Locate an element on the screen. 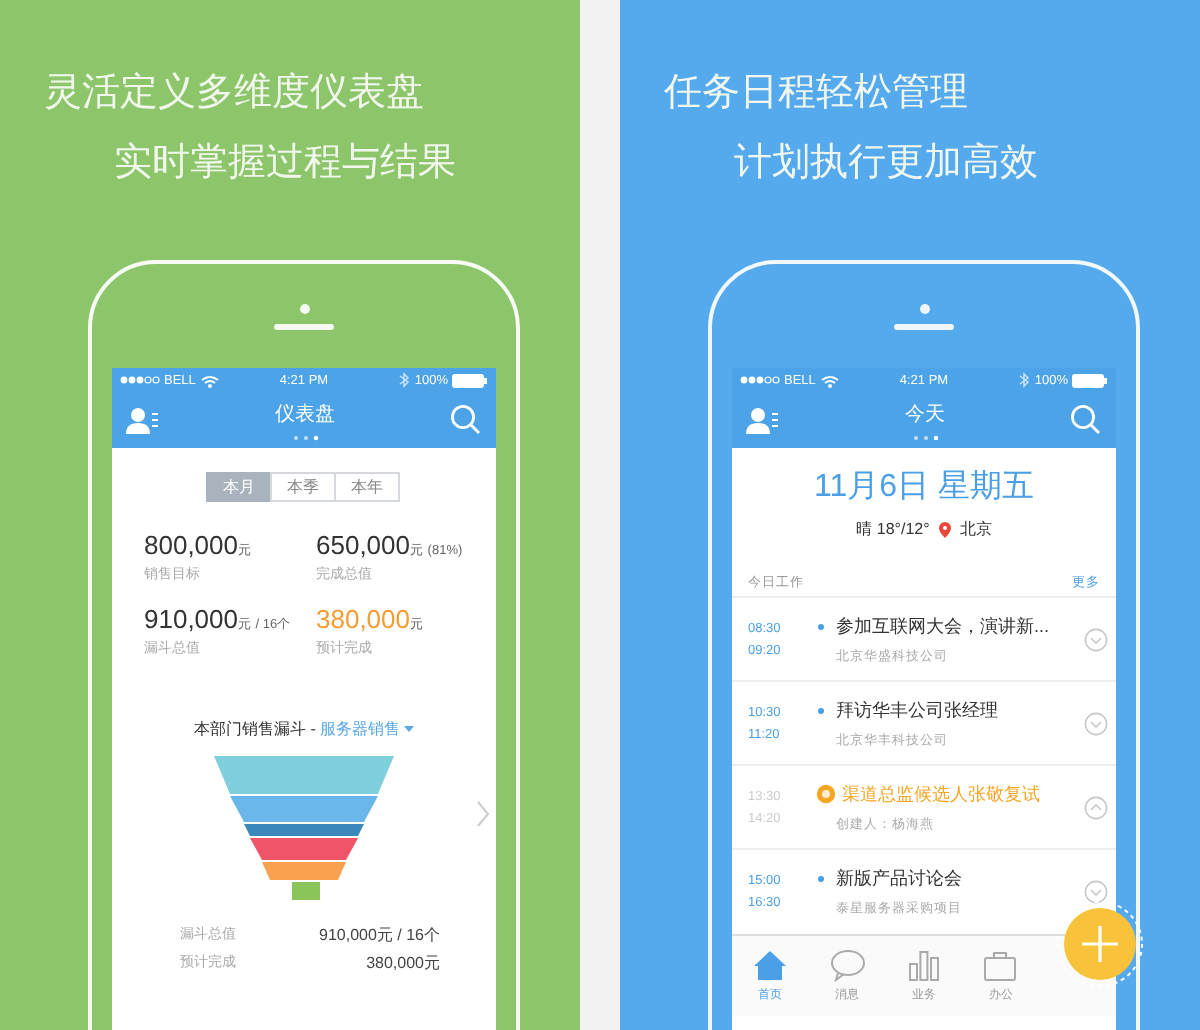 This screenshot has height=1030, width=1200. chevron-right-icon is located at coordinates (483, 814).